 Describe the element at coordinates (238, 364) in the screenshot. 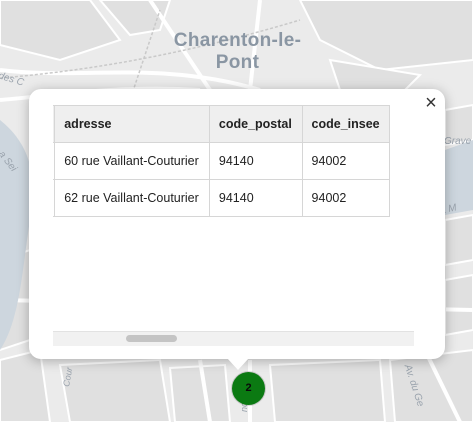

I see `popup-tip` at that location.